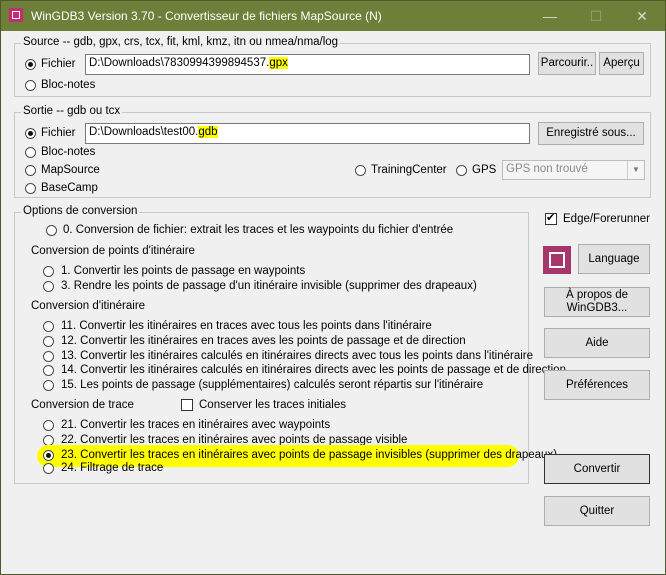 The image size is (666, 575). Describe the element at coordinates (606, 219) in the screenshot. I see `edge-forerunner-label: Edge/Forerunner` at that location.